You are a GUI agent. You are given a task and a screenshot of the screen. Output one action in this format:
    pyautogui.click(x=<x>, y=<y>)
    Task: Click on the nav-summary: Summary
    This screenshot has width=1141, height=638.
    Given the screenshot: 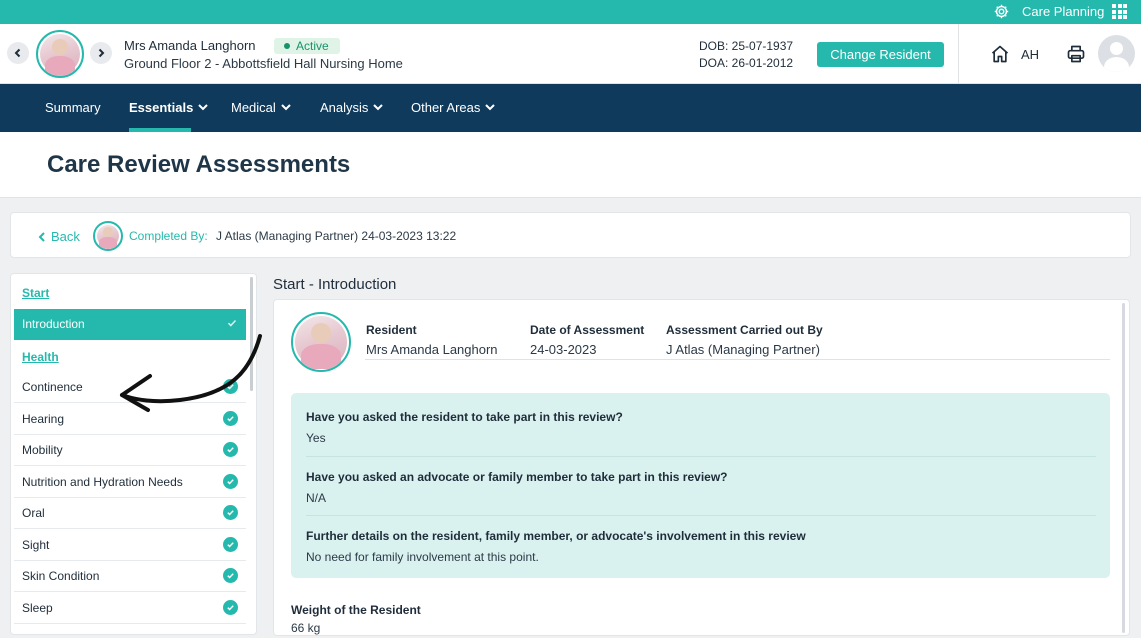 What is the action you would take?
    pyautogui.click(x=73, y=107)
    